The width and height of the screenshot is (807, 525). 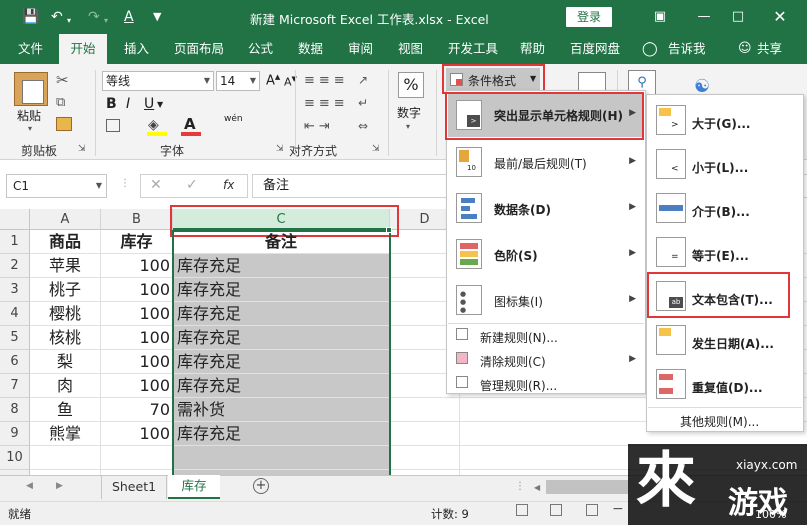 I want to click on maximize-icon: □, so click(x=738, y=17).